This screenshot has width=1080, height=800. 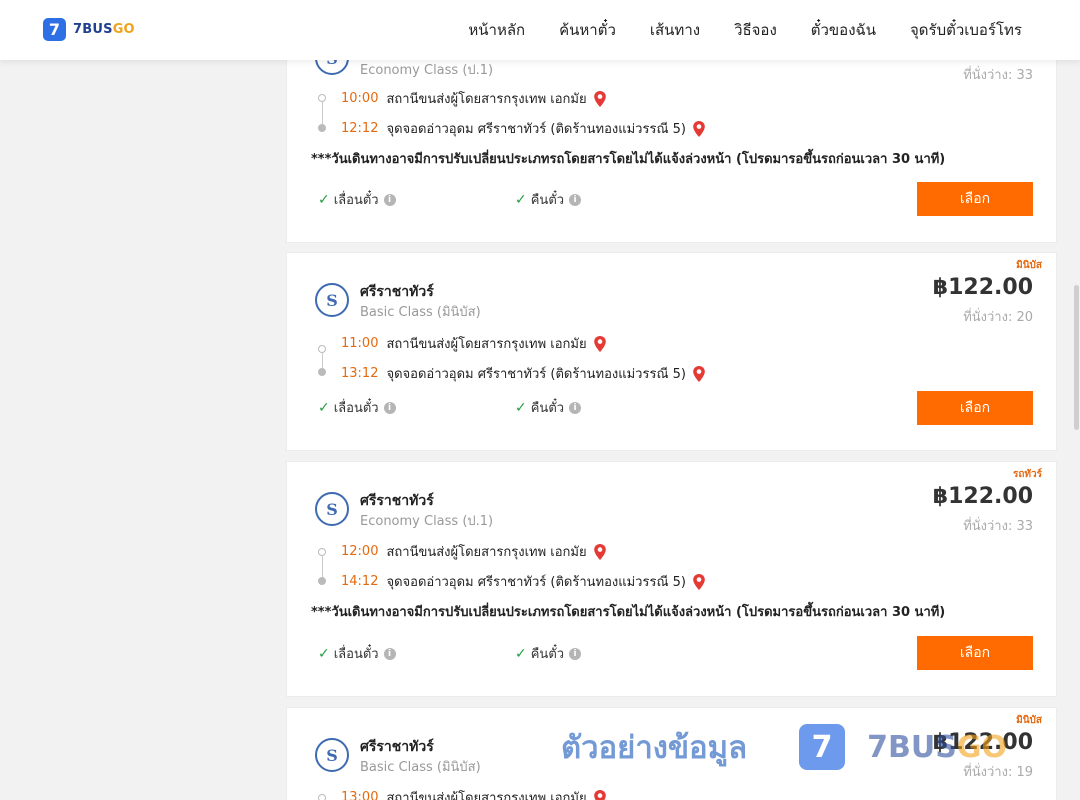 I want to click on departure-stop: 10:00 สถานีขนส่งผู้โดยสารกรุงเทพ เอกมัย, so click(x=474, y=98).